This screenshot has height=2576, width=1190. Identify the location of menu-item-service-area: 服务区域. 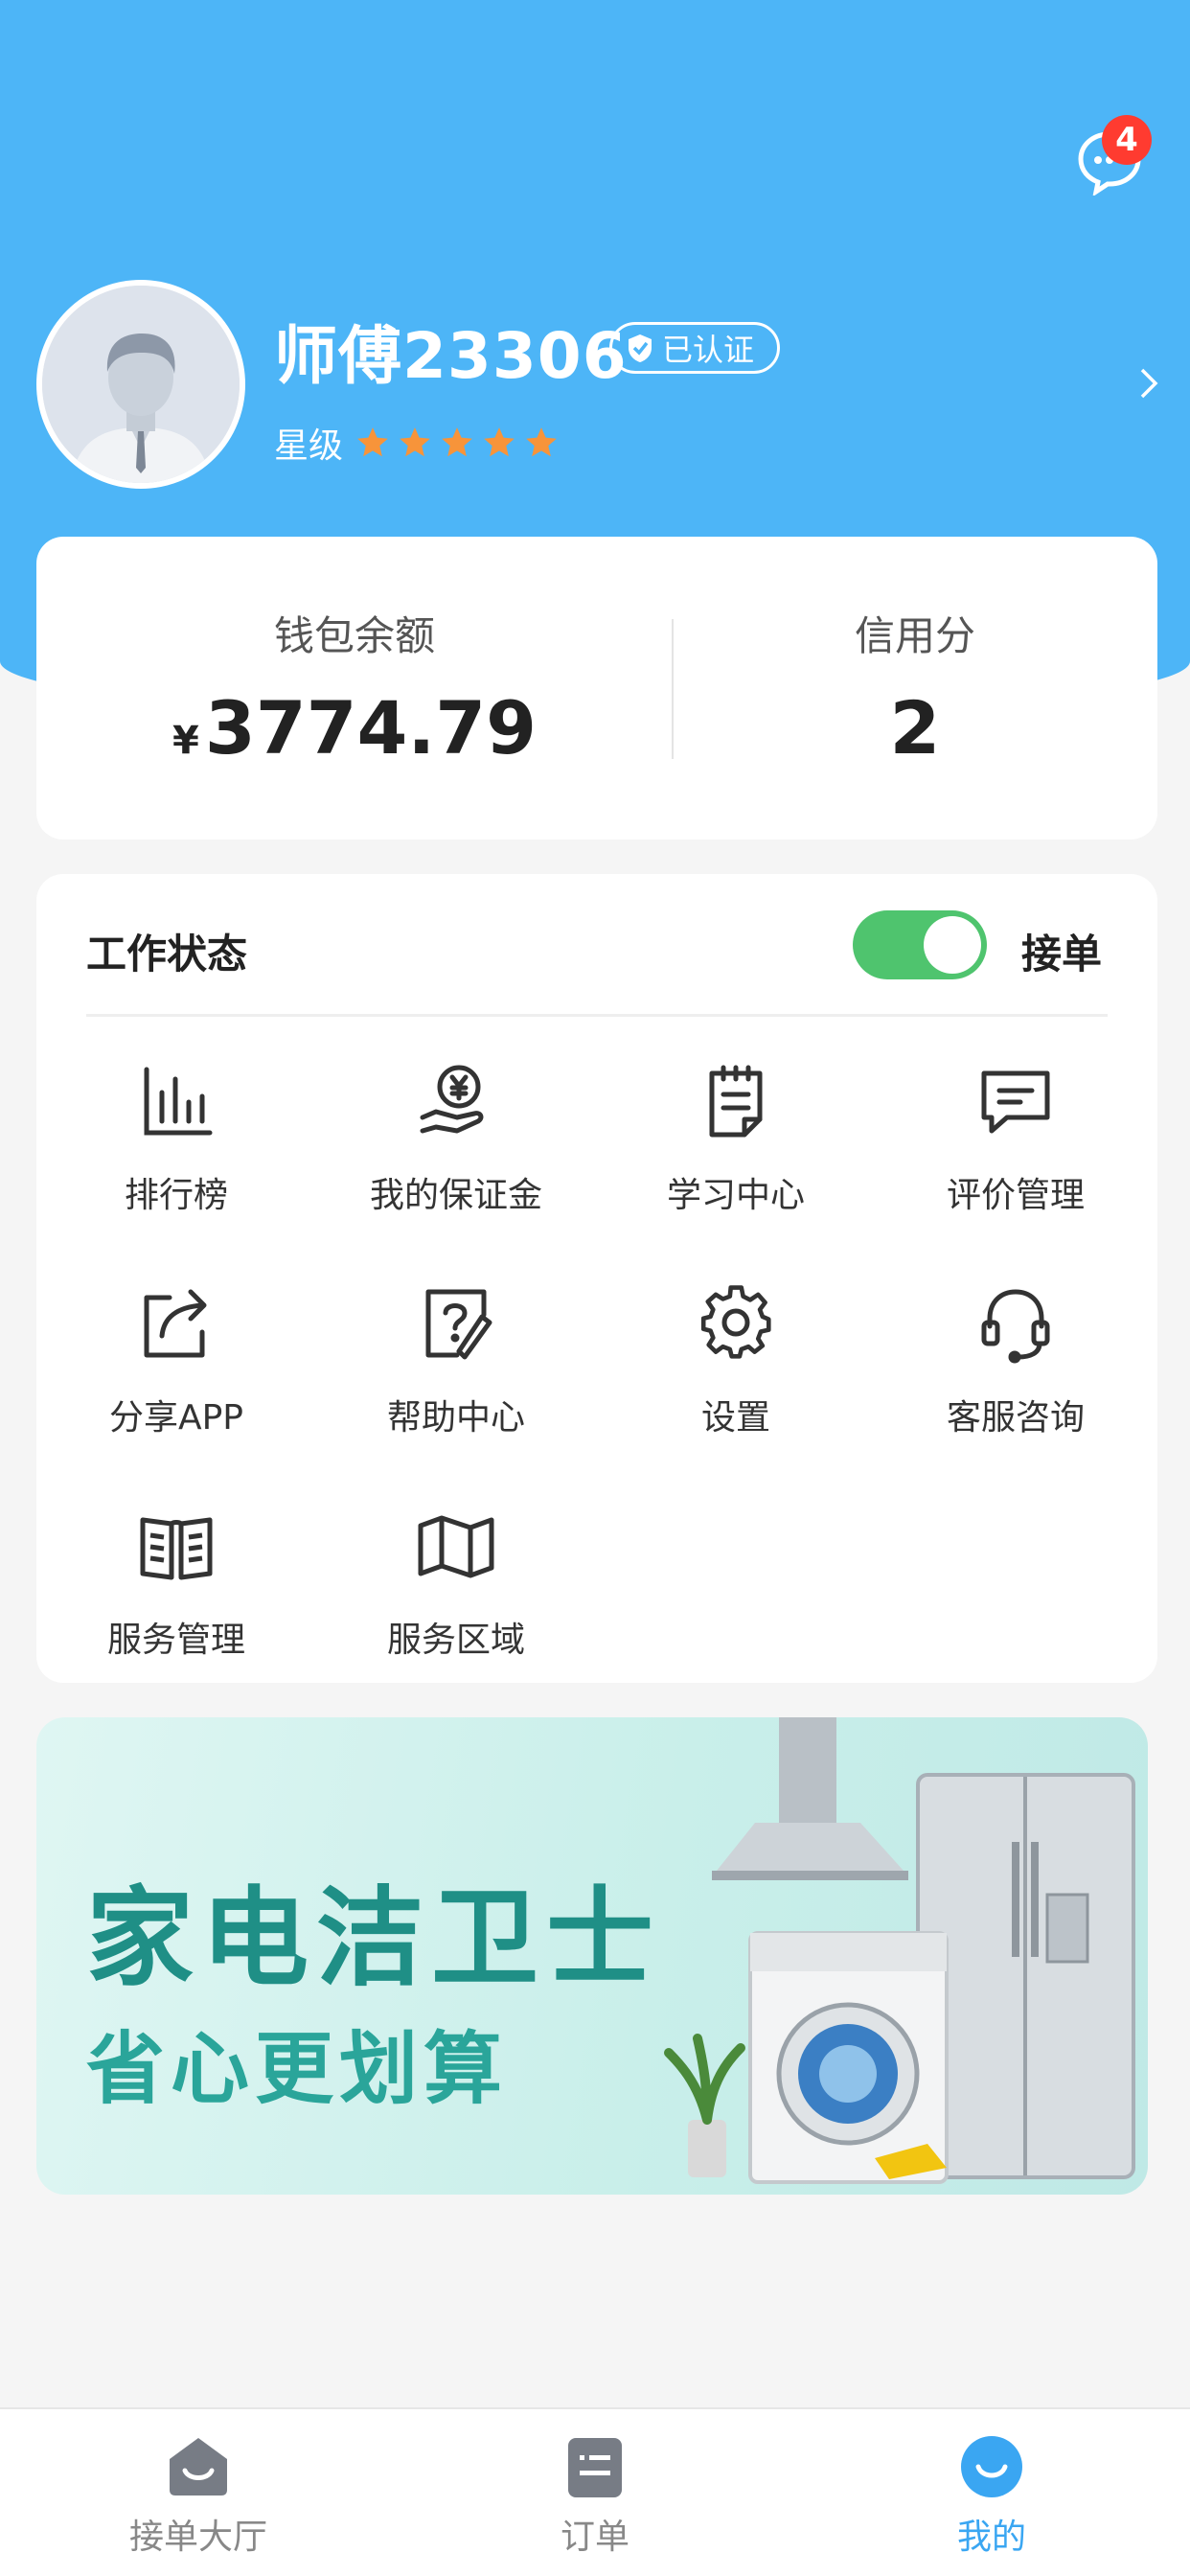
(456, 1577).